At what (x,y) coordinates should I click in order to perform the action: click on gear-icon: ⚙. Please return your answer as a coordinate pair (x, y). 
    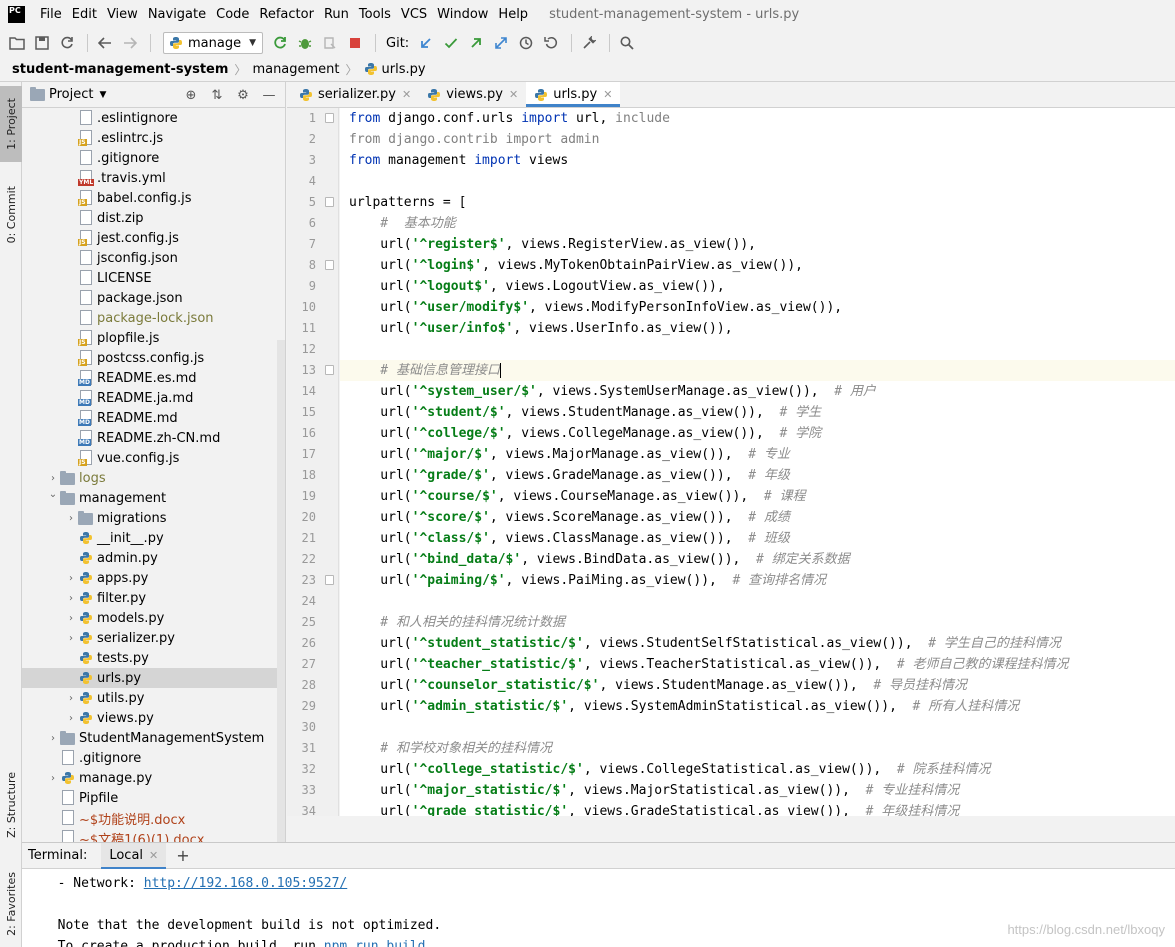
    Looking at the image, I should click on (243, 95).